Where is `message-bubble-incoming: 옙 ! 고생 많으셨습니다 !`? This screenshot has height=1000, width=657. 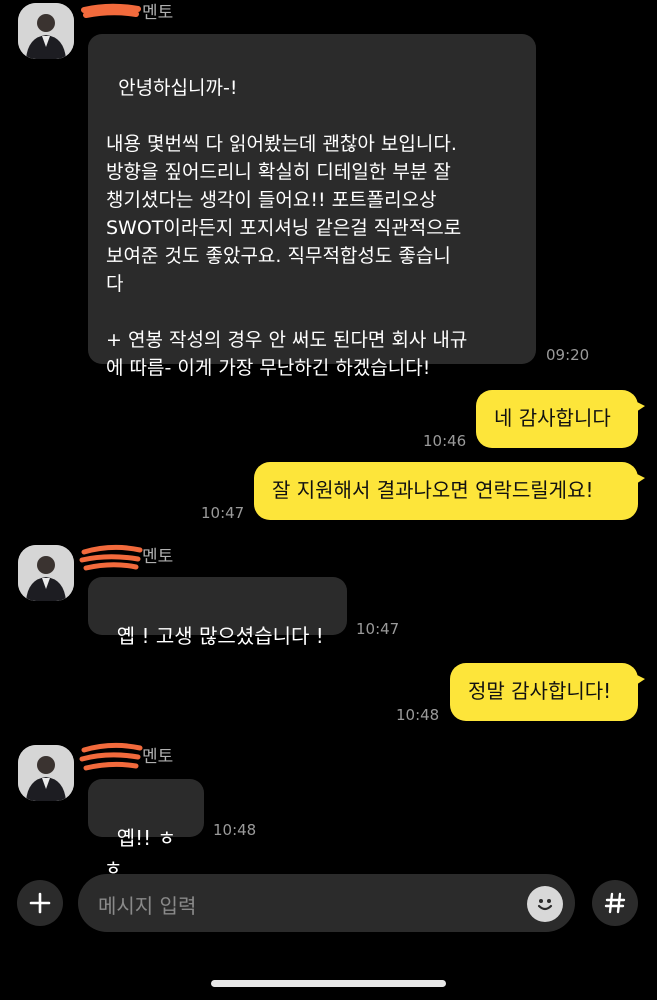 message-bubble-incoming: 옙 ! 고생 많으셨습니다 ! is located at coordinates (217, 612).